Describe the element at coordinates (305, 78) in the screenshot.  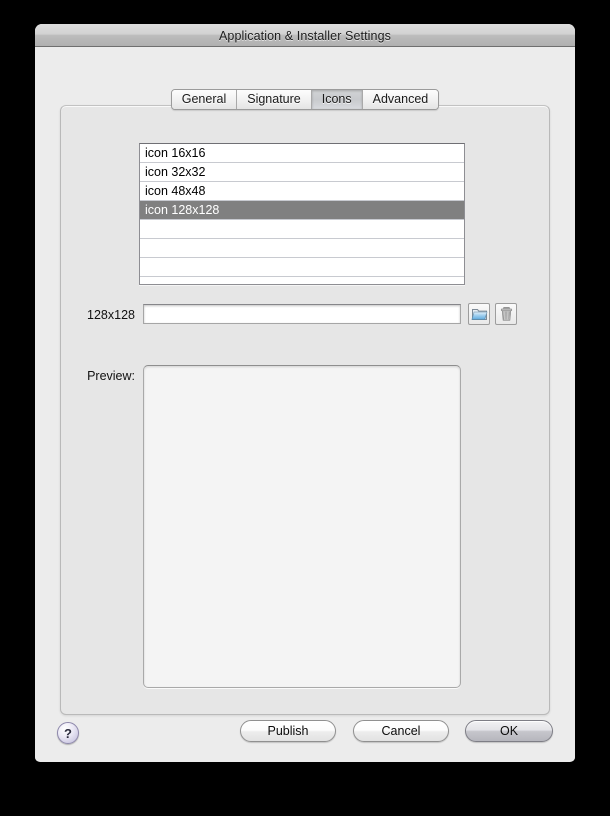
I see `tab-bar: General Signature Icons Advanced` at that location.